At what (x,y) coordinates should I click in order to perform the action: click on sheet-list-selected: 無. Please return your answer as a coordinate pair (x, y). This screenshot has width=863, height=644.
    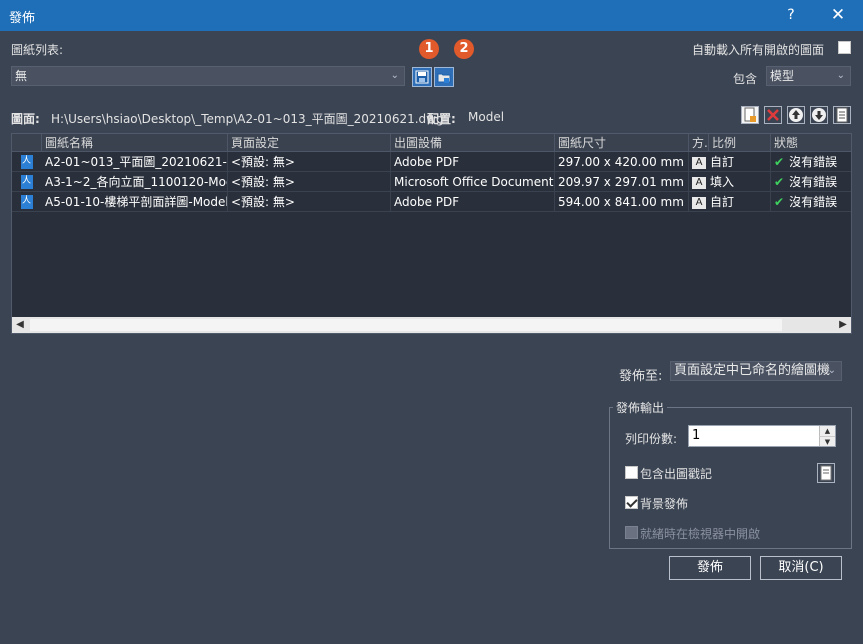
    Looking at the image, I should click on (21, 76).